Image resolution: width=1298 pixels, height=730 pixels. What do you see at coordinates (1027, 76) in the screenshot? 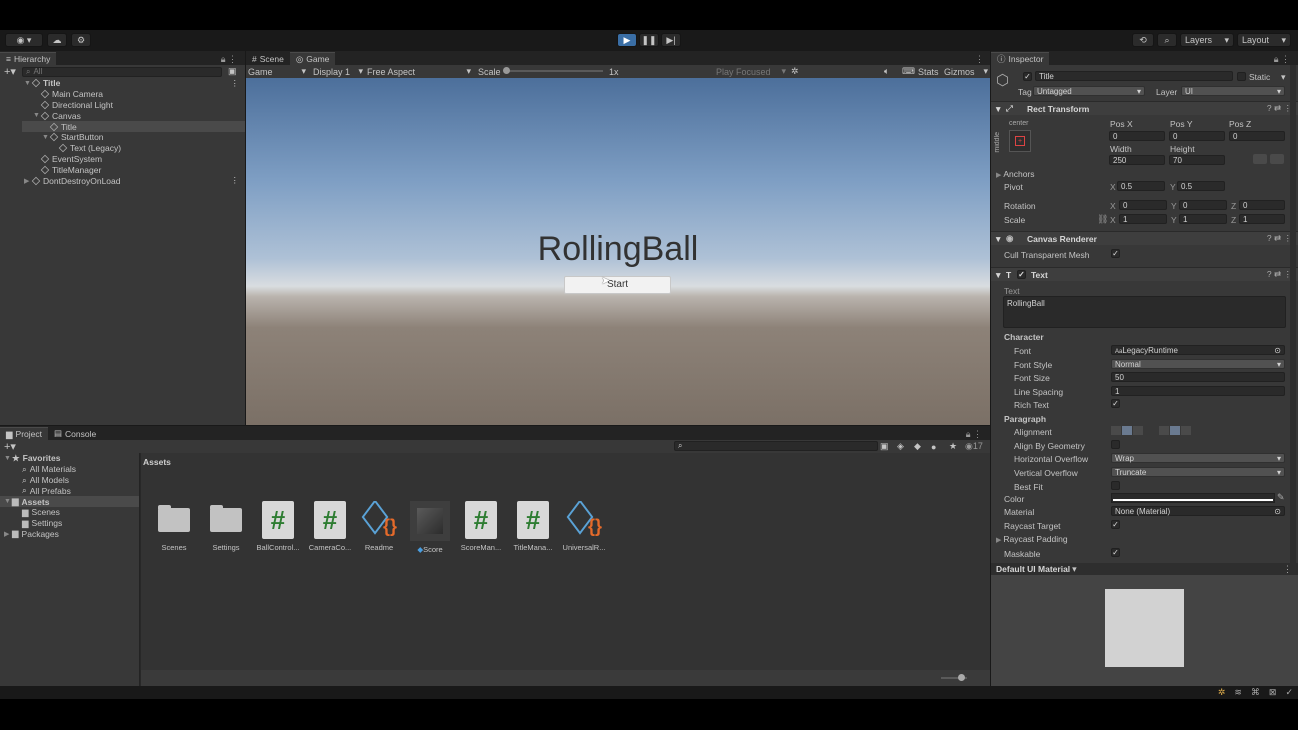
I see `active-checkbox: ✓` at bounding box center [1027, 76].